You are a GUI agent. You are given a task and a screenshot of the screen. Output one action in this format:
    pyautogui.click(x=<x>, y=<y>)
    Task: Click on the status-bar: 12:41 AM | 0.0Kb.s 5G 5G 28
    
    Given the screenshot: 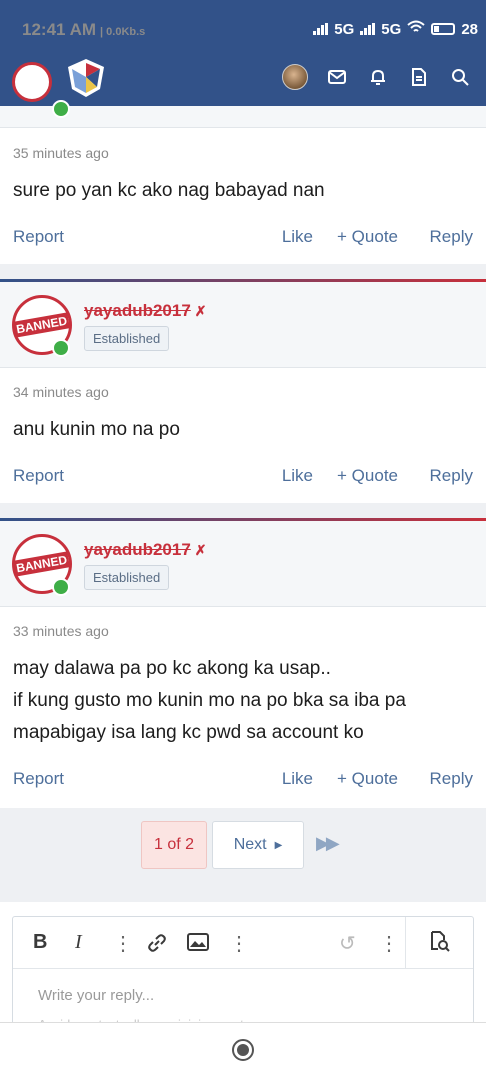 What is the action you would take?
    pyautogui.click(x=243, y=29)
    